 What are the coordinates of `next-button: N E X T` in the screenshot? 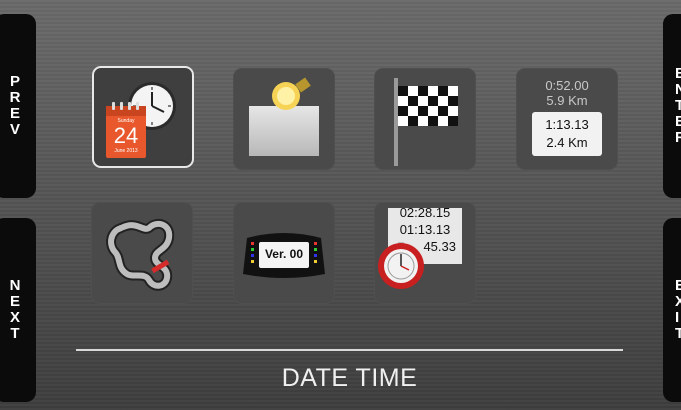 It's located at (18, 310).